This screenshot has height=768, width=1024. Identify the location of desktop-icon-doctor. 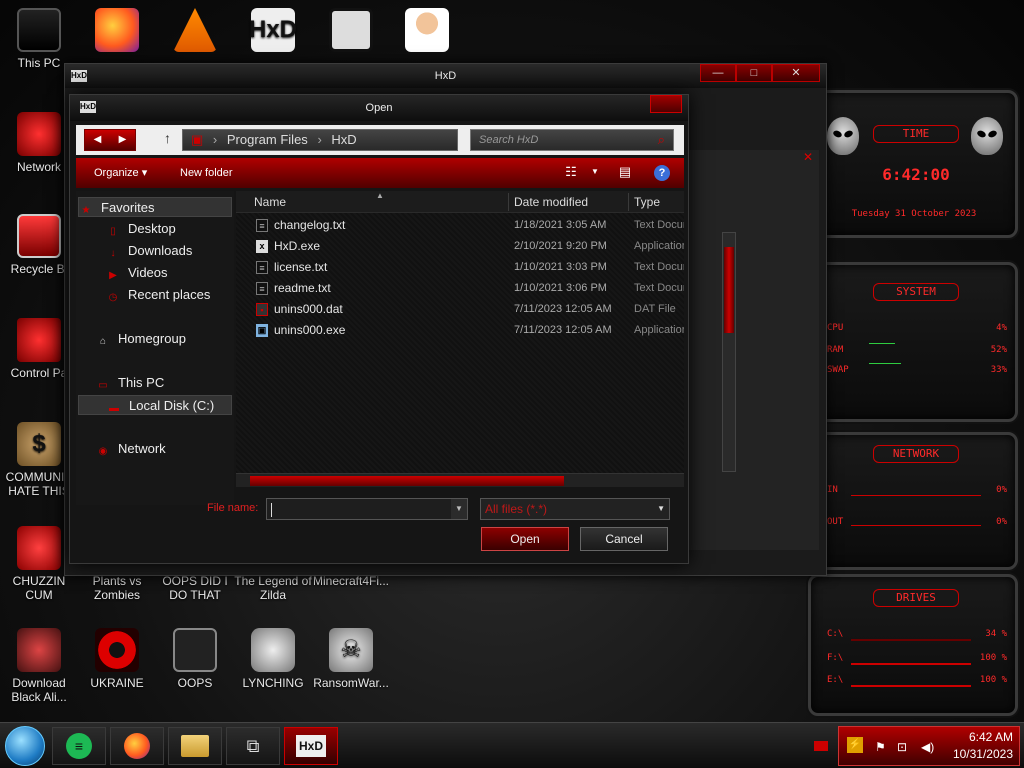
(427, 32).